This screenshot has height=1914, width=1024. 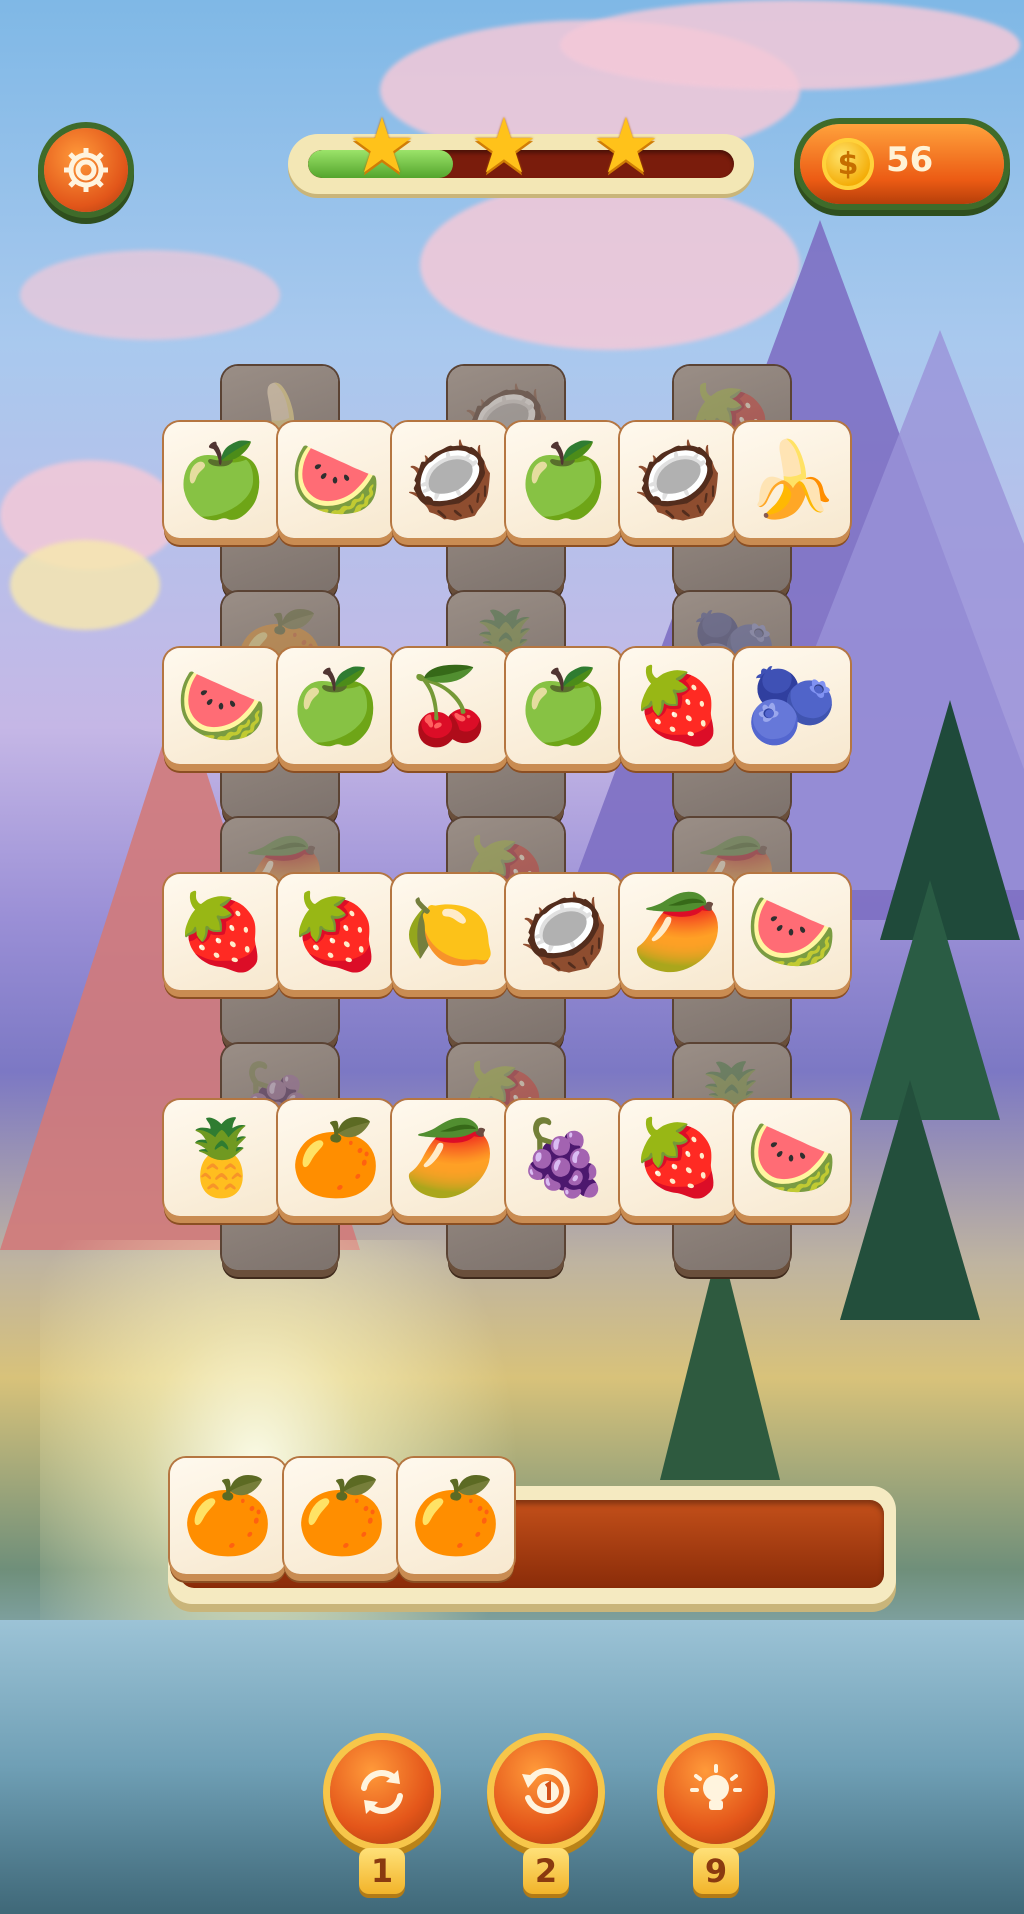 I want to click on level-progress-bar: ★ ★ ★, so click(x=521, y=150).